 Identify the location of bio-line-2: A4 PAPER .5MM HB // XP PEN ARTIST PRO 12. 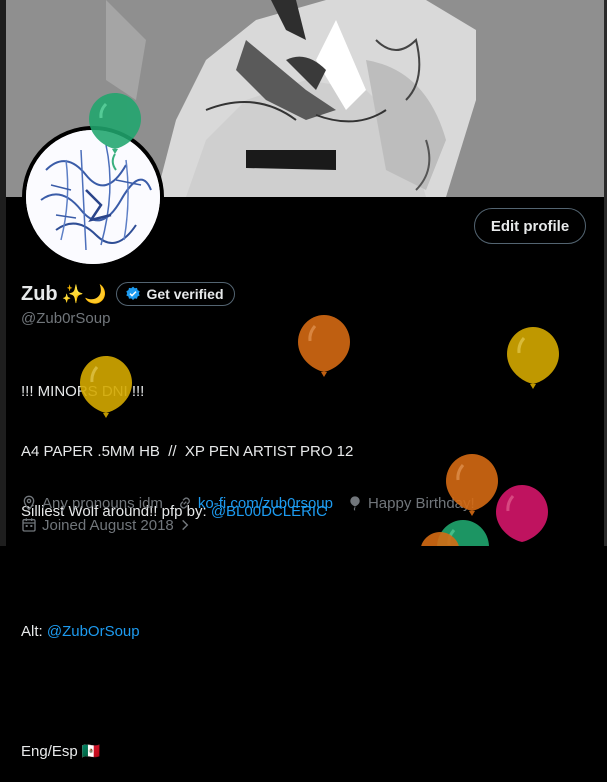
(187, 451).